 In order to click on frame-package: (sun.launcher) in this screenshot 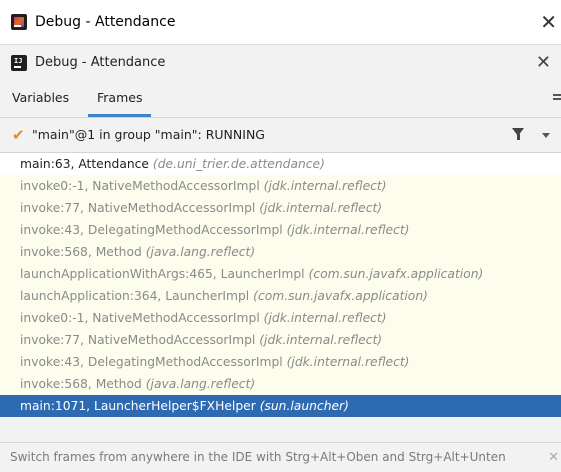, I will do `click(304, 406)`.